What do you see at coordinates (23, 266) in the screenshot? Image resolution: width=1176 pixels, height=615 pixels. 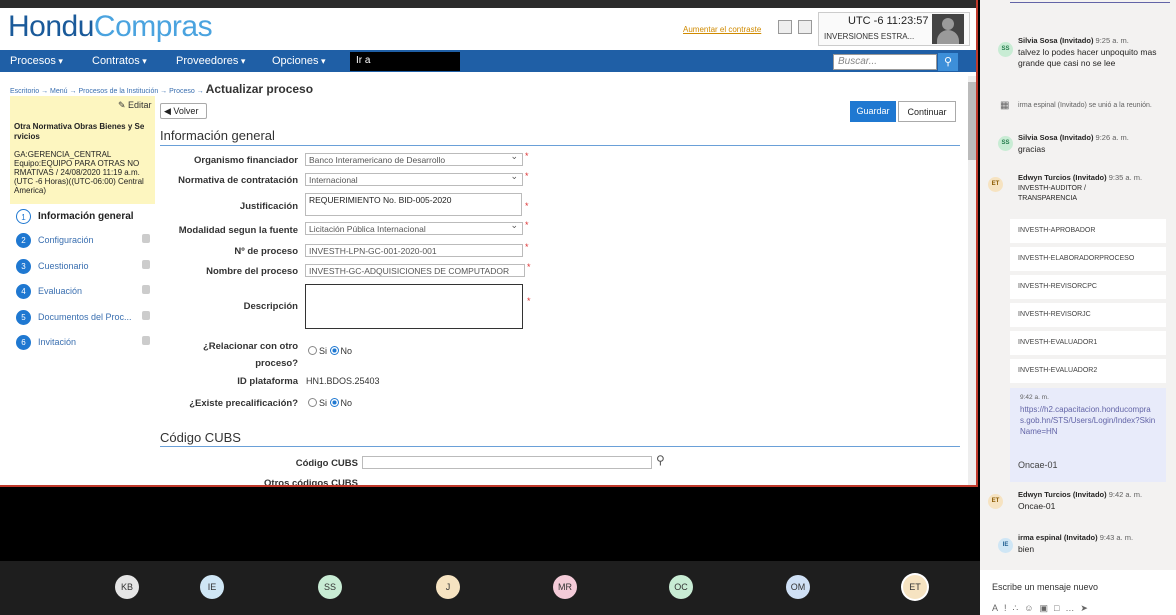 I see `step-number: 3` at bounding box center [23, 266].